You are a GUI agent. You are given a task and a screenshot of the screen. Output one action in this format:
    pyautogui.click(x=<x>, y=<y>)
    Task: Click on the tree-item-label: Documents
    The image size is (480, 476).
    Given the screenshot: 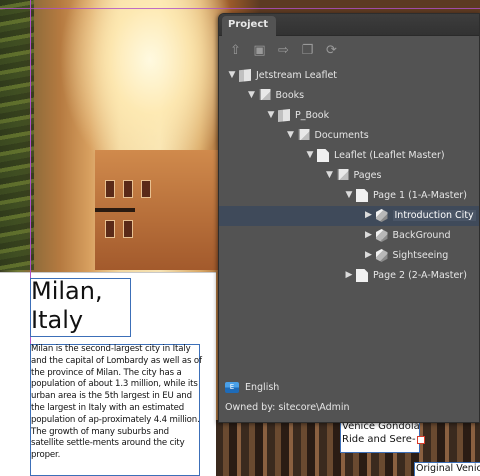 What is the action you would take?
    pyautogui.click(x=341, y=135)
    